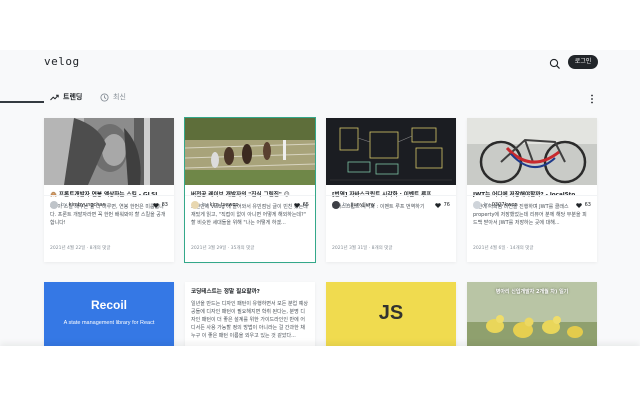  What do you see at coordinates (119, 97) in the screenshot?
I see `tab-recent-label: 최신` at bounding box center [119, 97].